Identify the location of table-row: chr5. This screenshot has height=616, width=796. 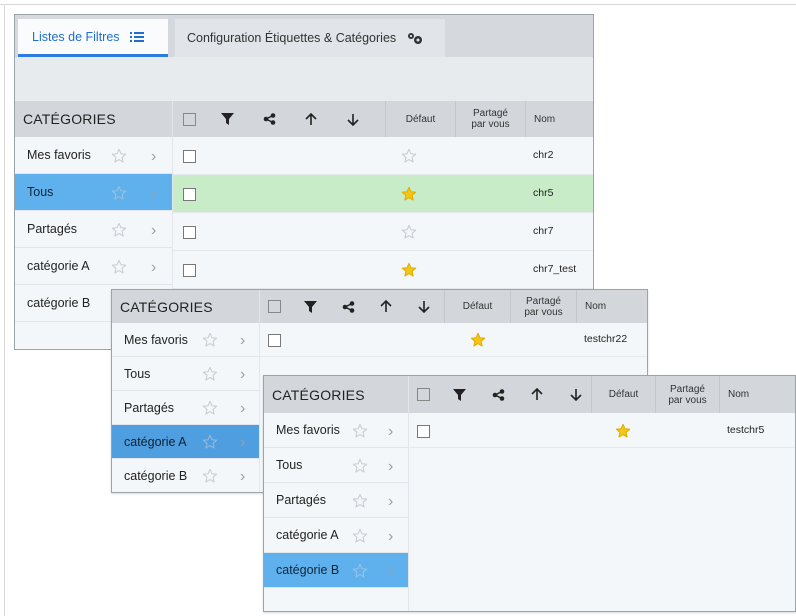
(383, 194).